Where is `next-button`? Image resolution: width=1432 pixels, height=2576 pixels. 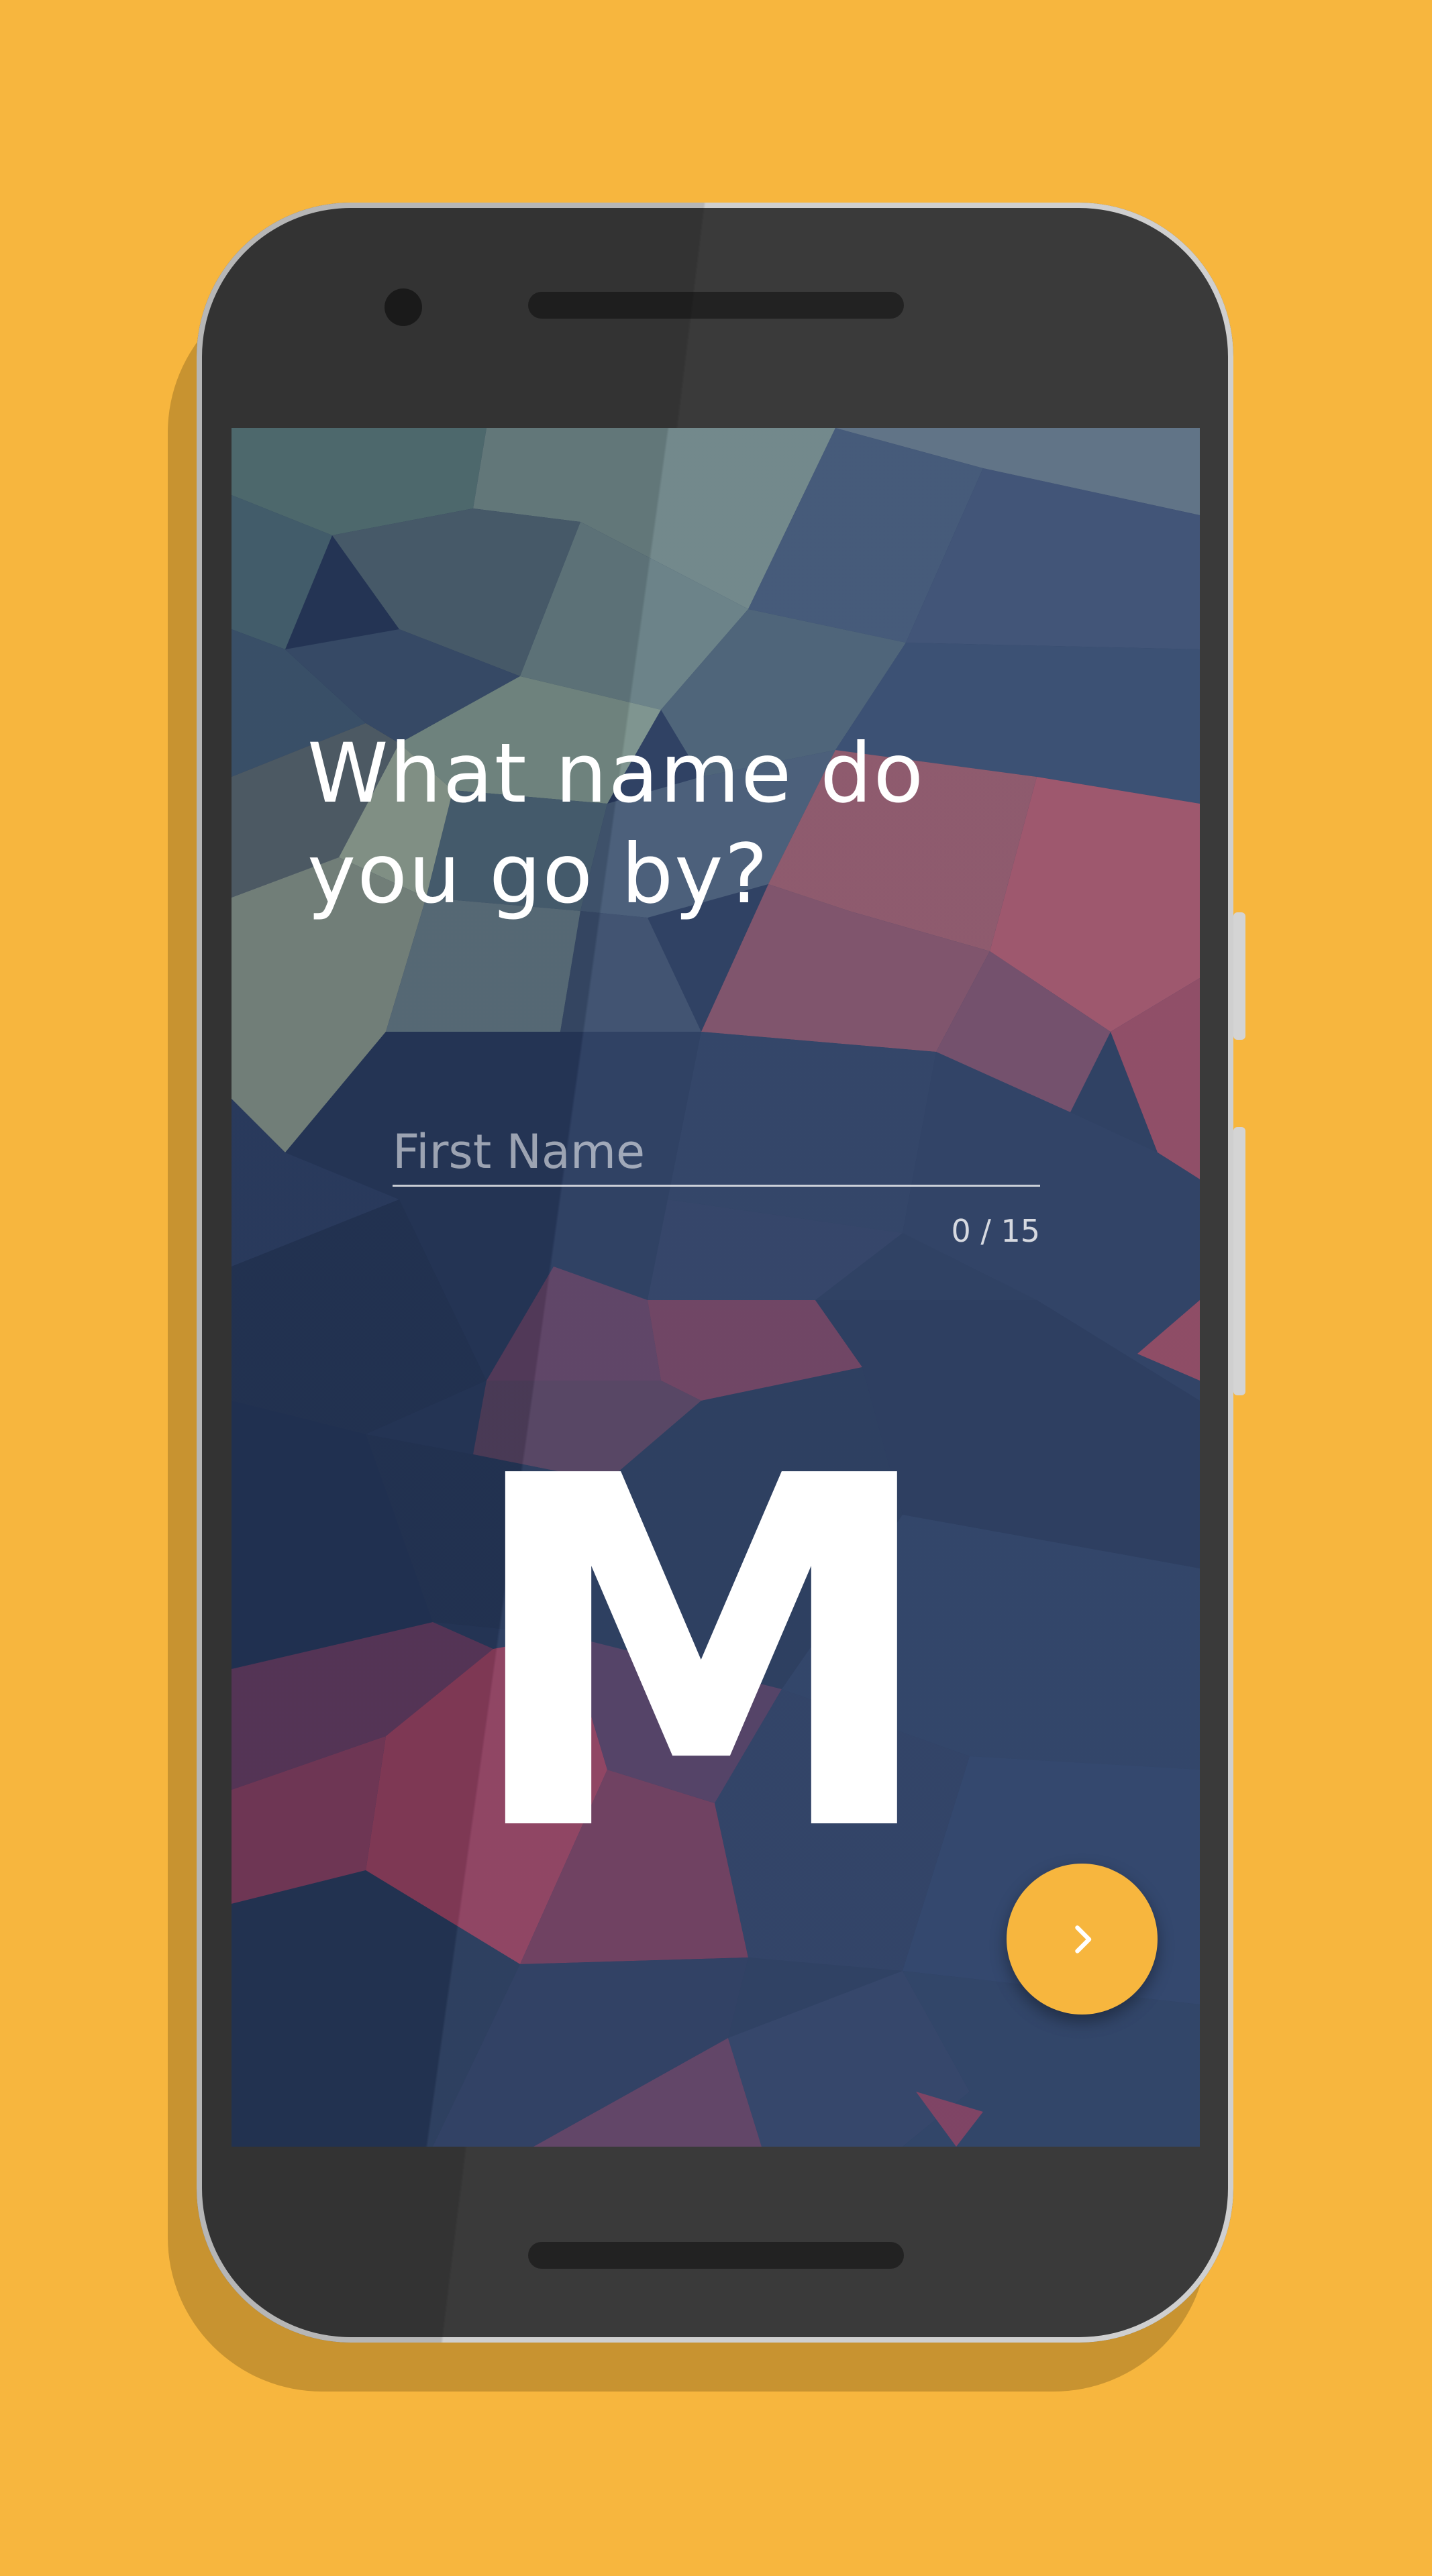 next-button is located at coordinates (1082, 1939).